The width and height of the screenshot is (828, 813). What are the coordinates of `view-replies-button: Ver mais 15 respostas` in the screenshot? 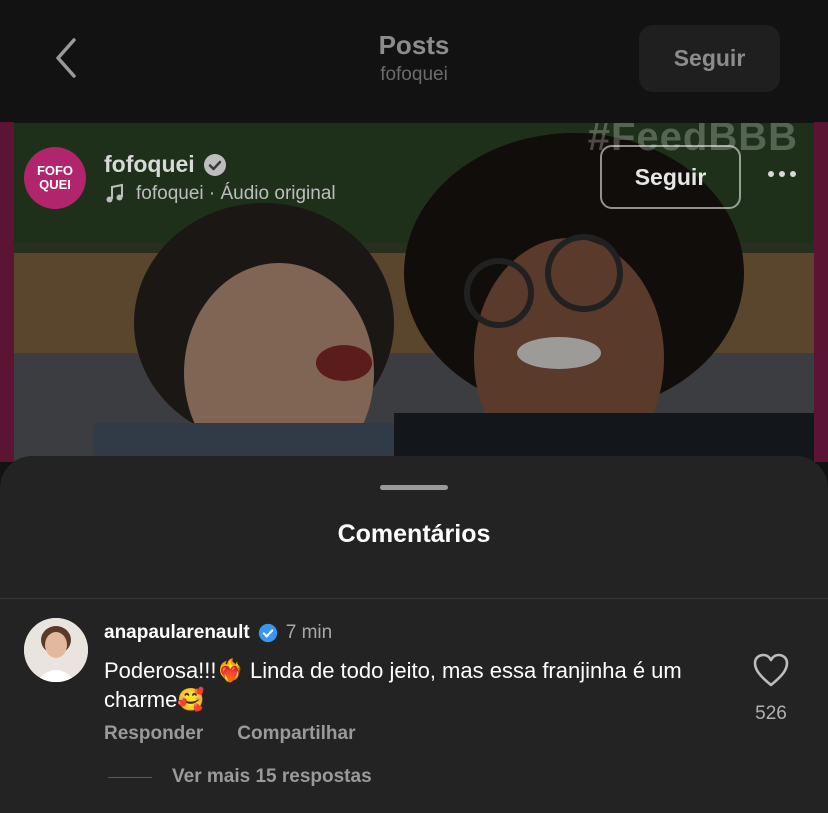 It's located at (240, 777).